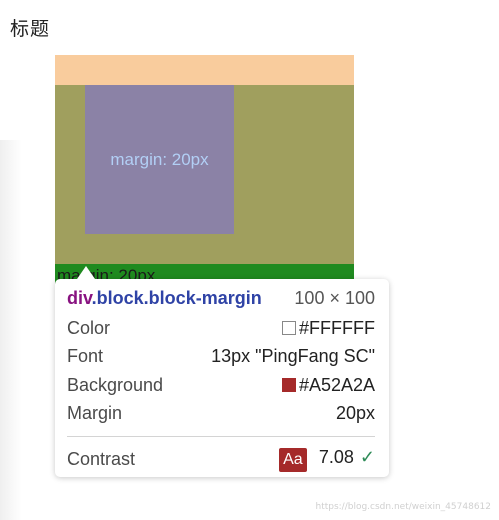 The width and height of the screenshot is (499, 520). I want to click on watermark: https://blog.csdn.net/weixin_45748612, so click(403, 507).